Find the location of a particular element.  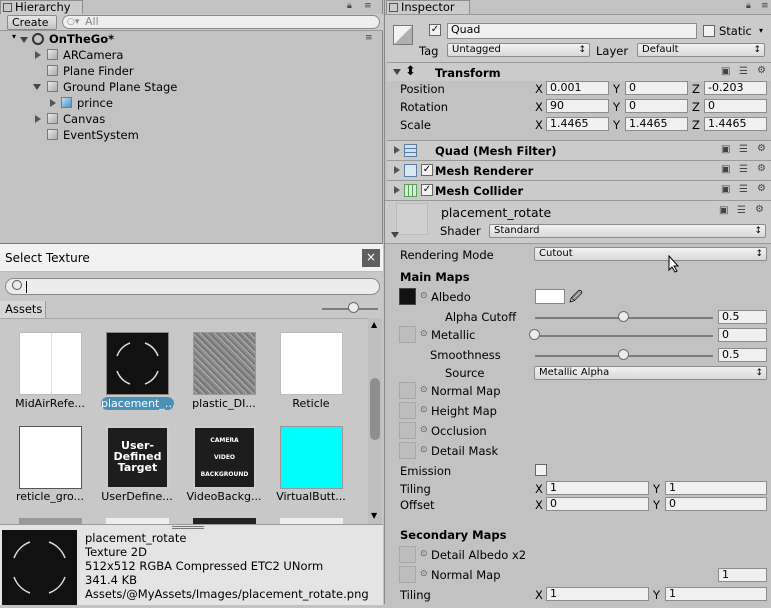

offset-y-field: 0 is located at coordinates (716, 504).